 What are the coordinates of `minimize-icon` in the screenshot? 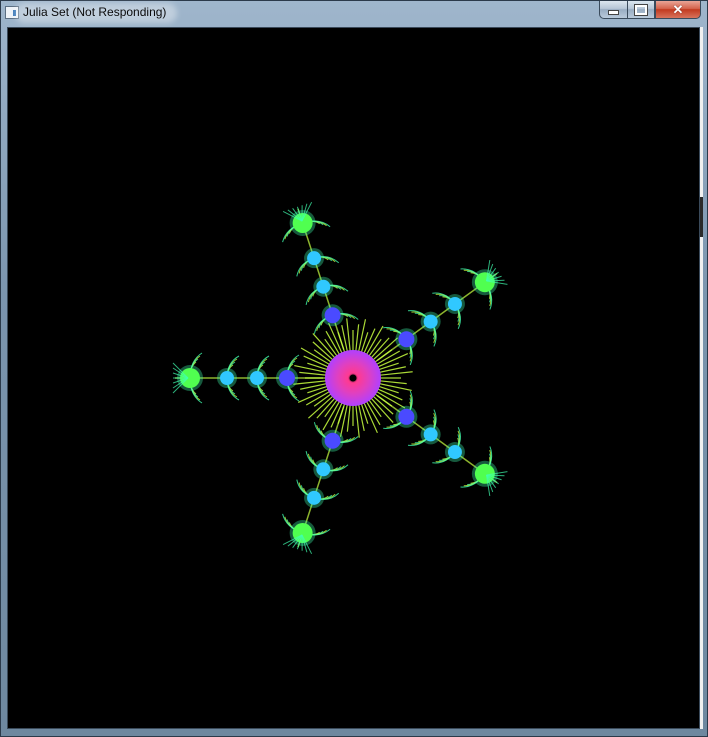 It's located at (613, 12).